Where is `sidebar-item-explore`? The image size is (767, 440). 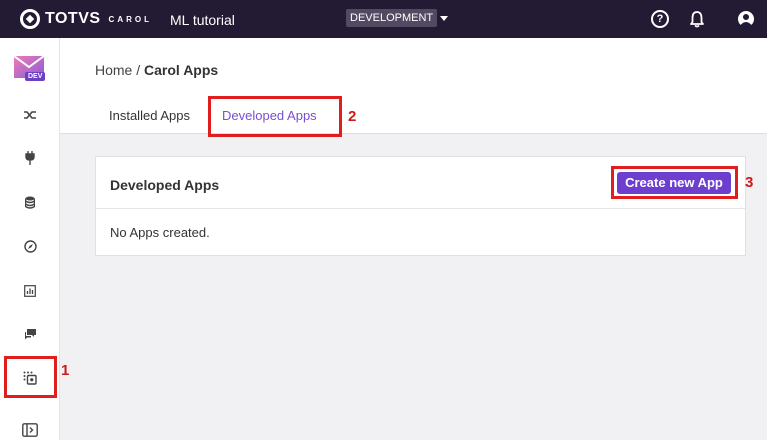 sidebar-item-explore is located at coordinates (30, 246).